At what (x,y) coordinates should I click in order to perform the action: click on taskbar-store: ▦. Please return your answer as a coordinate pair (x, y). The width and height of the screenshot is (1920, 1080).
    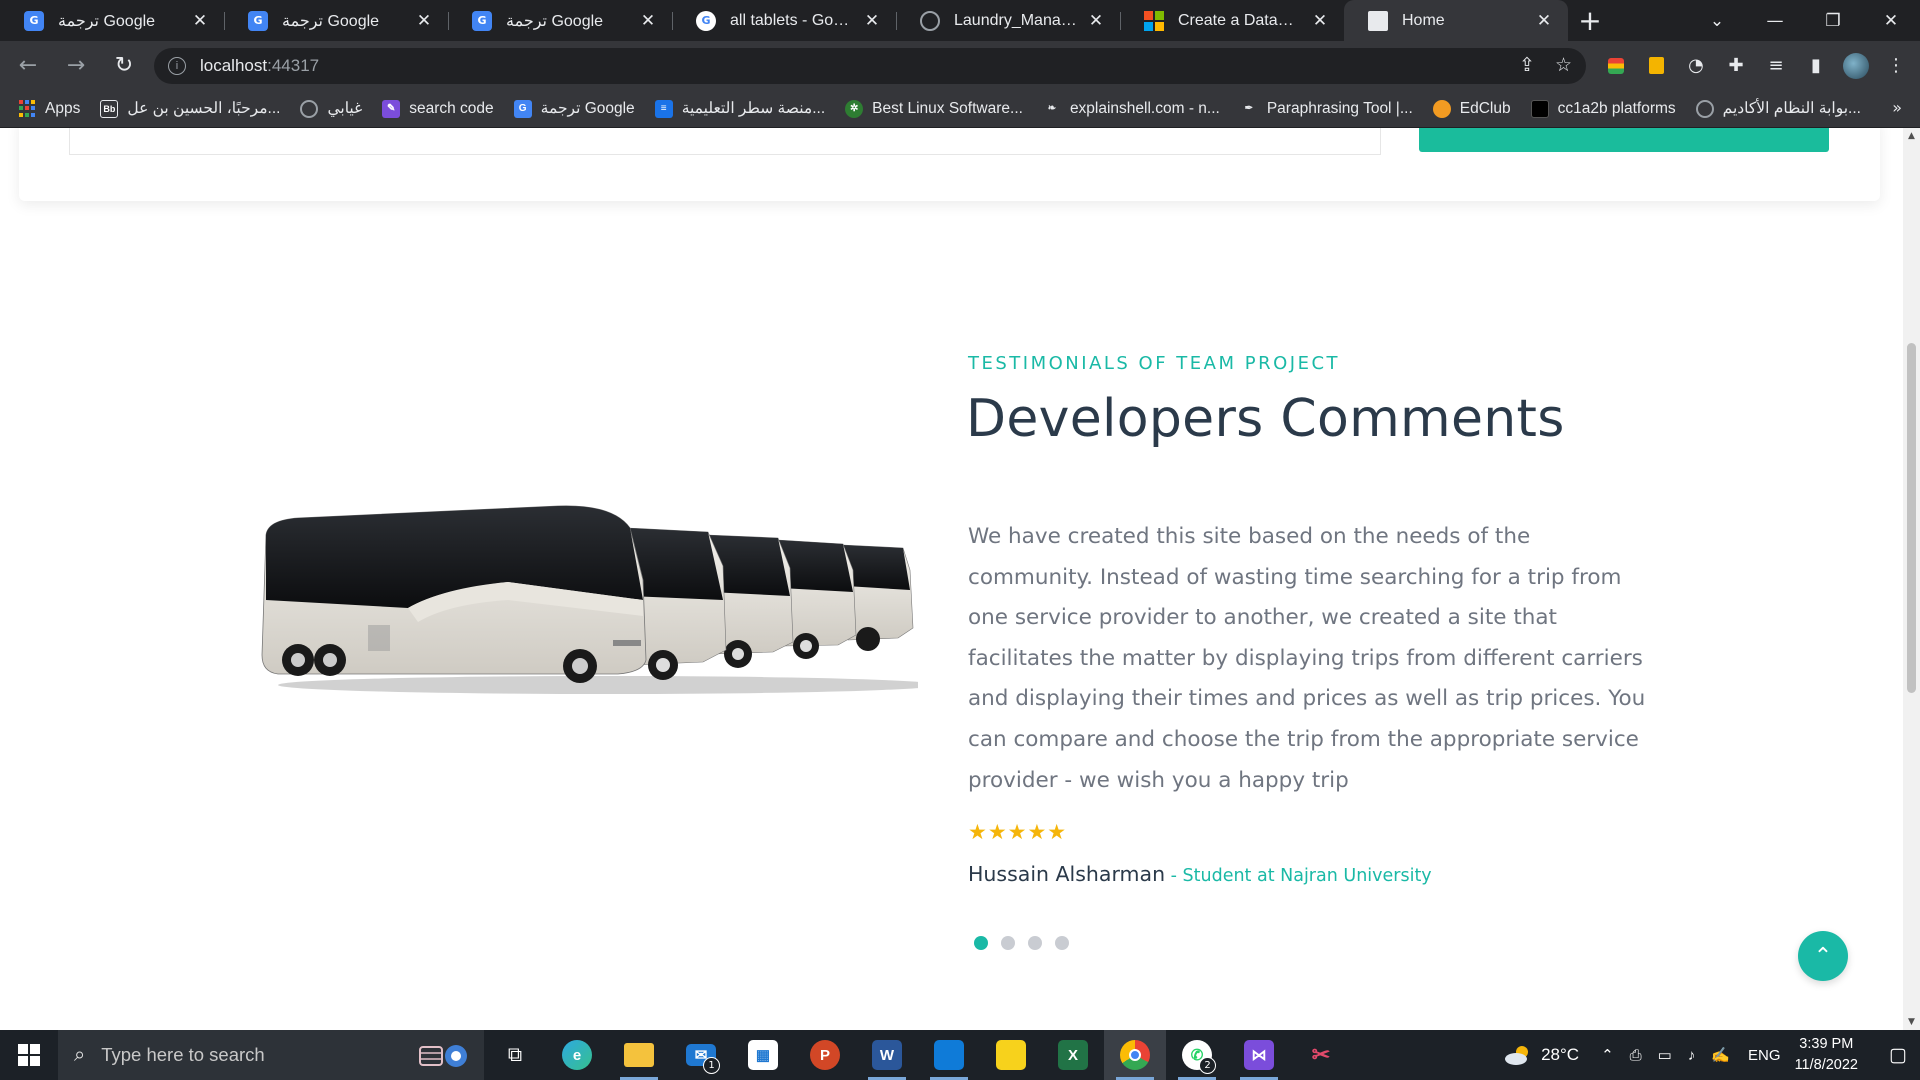
    Looking at the image, I should click on (763, 1055).